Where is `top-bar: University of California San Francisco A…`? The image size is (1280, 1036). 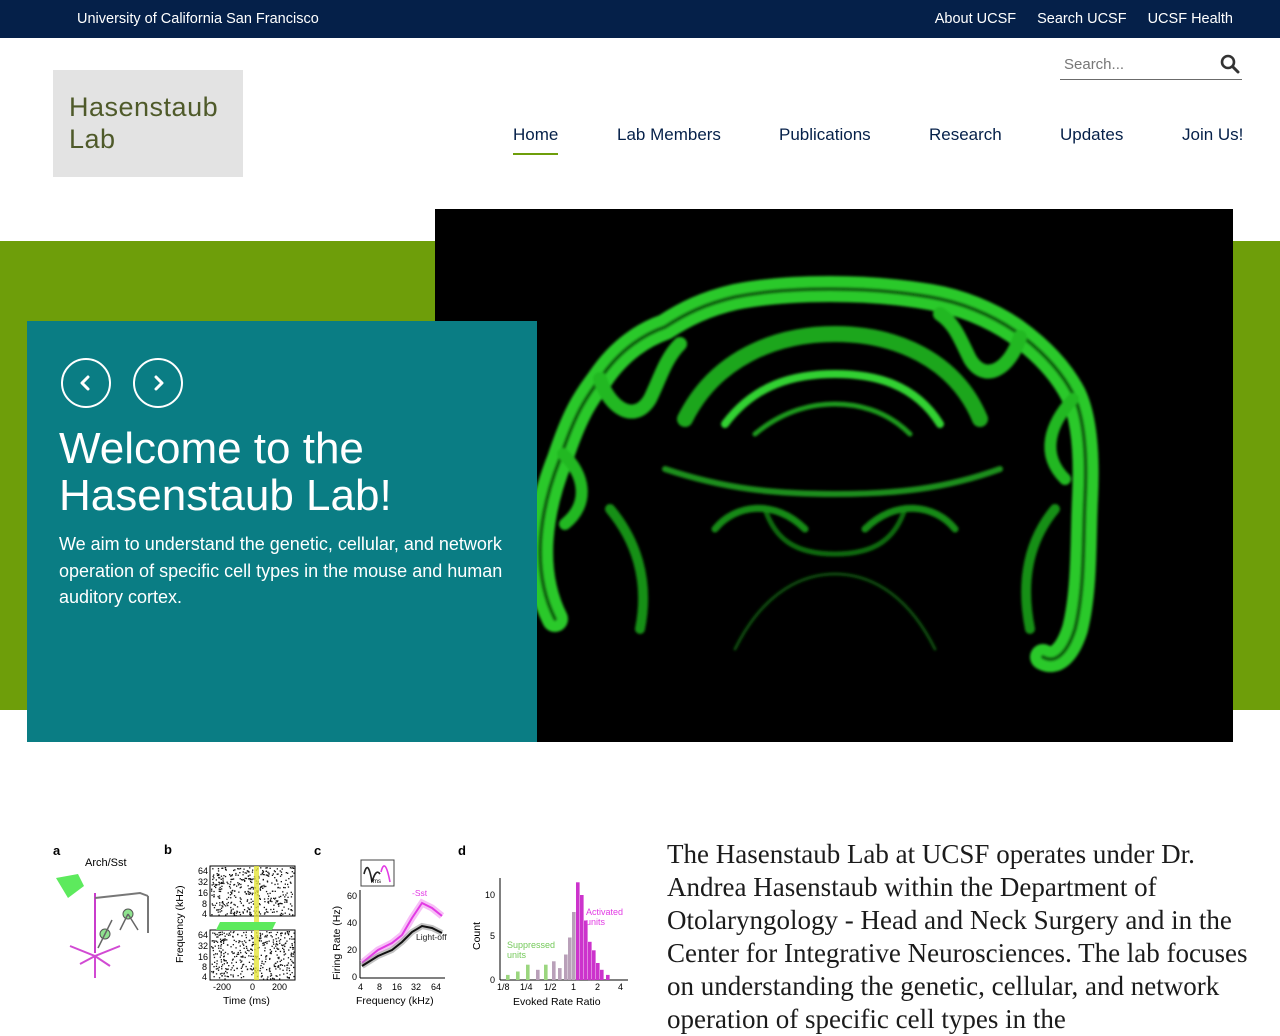
top-bar: University of California San Francisco A… is located at coordinates (640, 19).